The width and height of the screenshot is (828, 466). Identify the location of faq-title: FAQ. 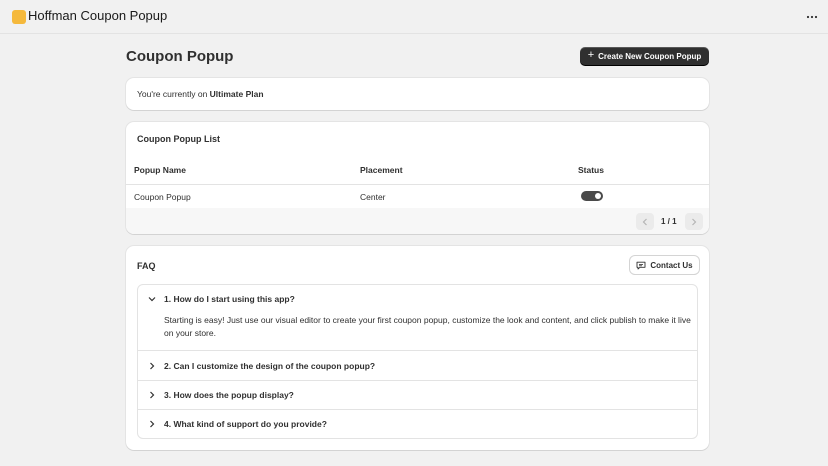
(146, 266).